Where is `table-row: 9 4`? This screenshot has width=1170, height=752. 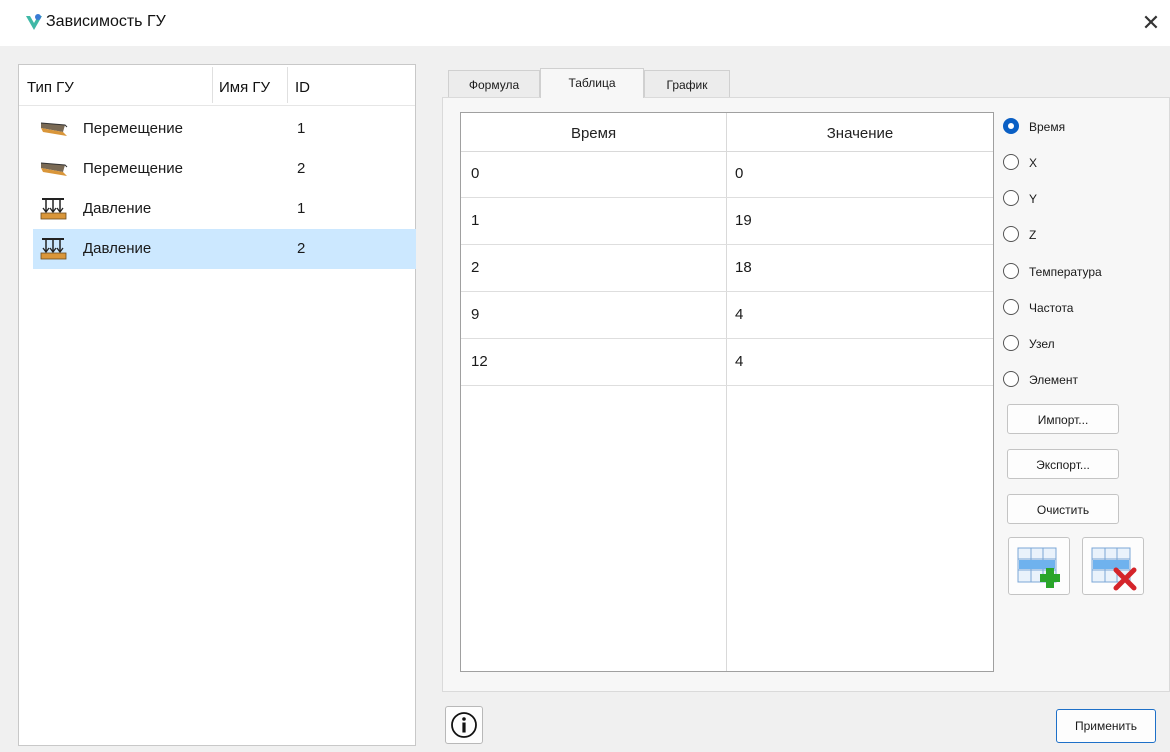
table-row: 9 4 is located at coordinates (727, 315).